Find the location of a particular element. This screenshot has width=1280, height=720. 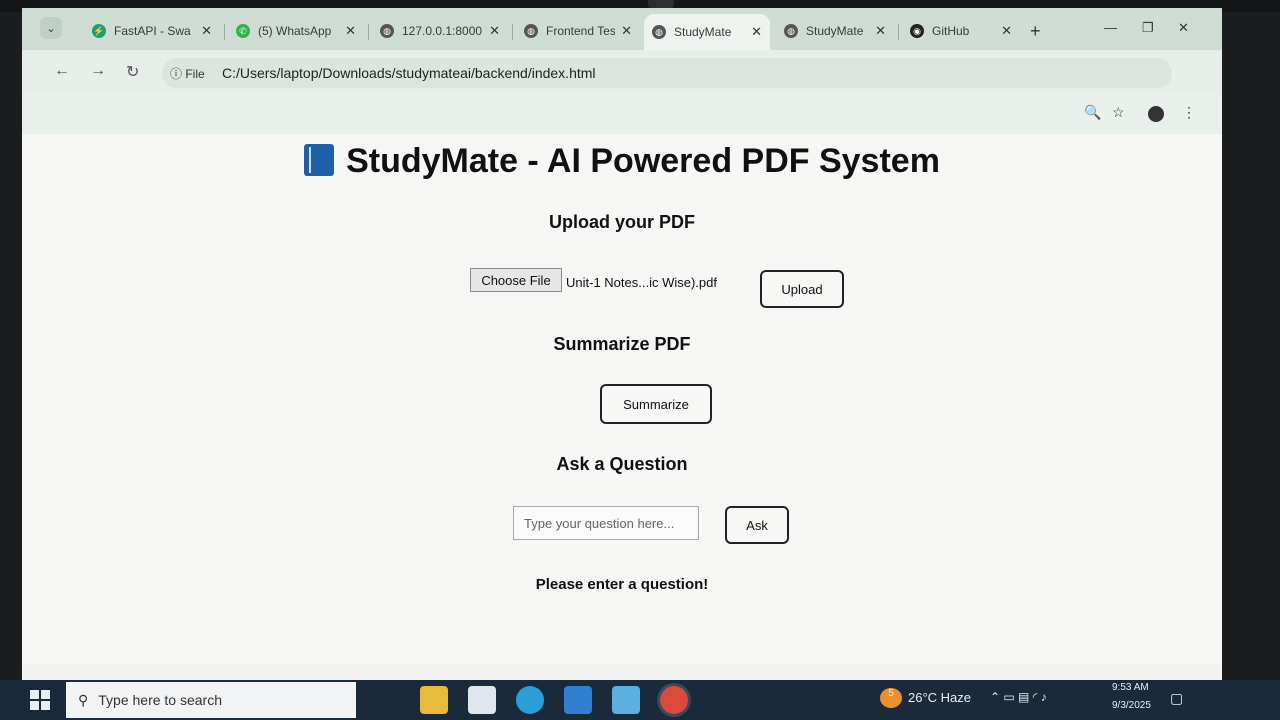

close-window-button: ✕ is located at coordinates (1183, 28).